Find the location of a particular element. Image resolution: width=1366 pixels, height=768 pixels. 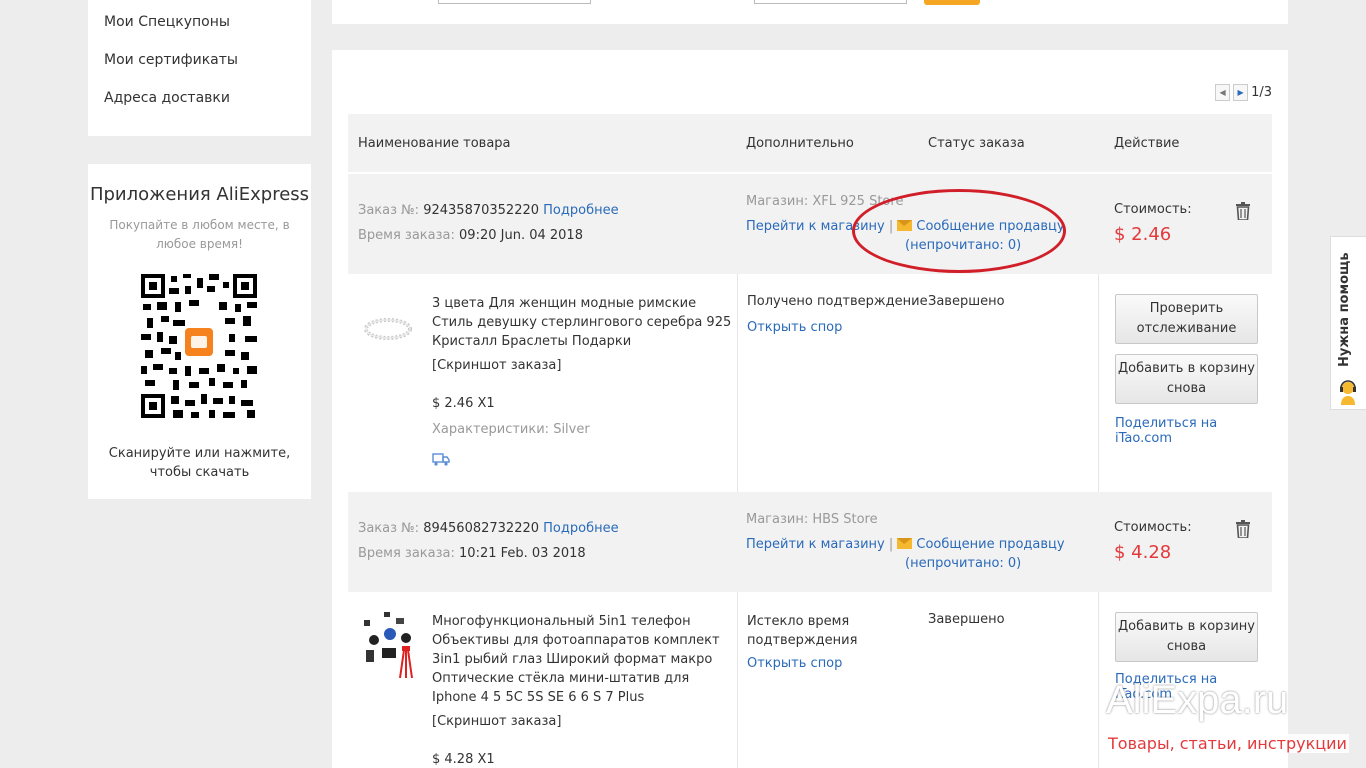

order-time-line: Время заказа: 10:21 Feb. 03 2018 is located at coordinates (472, 553).